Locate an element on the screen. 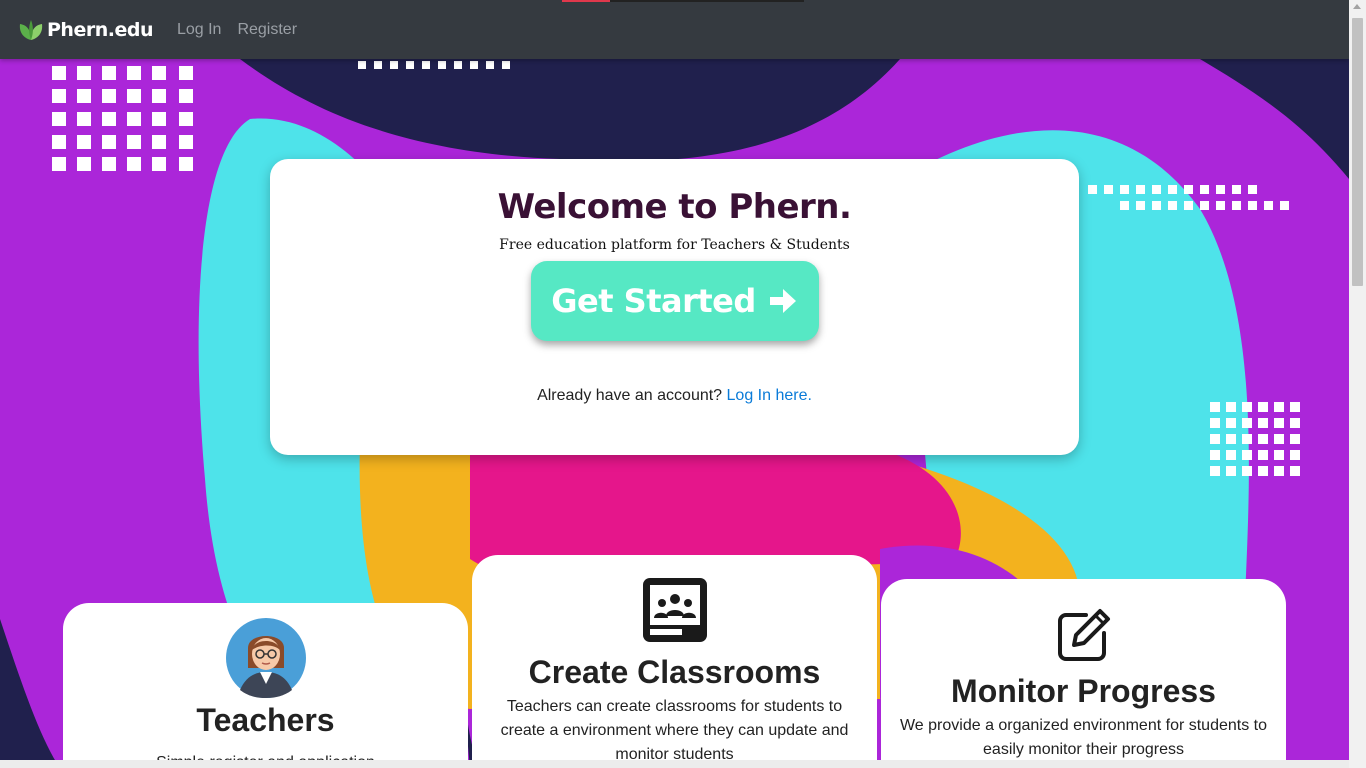  get-started-label: Get Started is located at coordinates (653, 301).